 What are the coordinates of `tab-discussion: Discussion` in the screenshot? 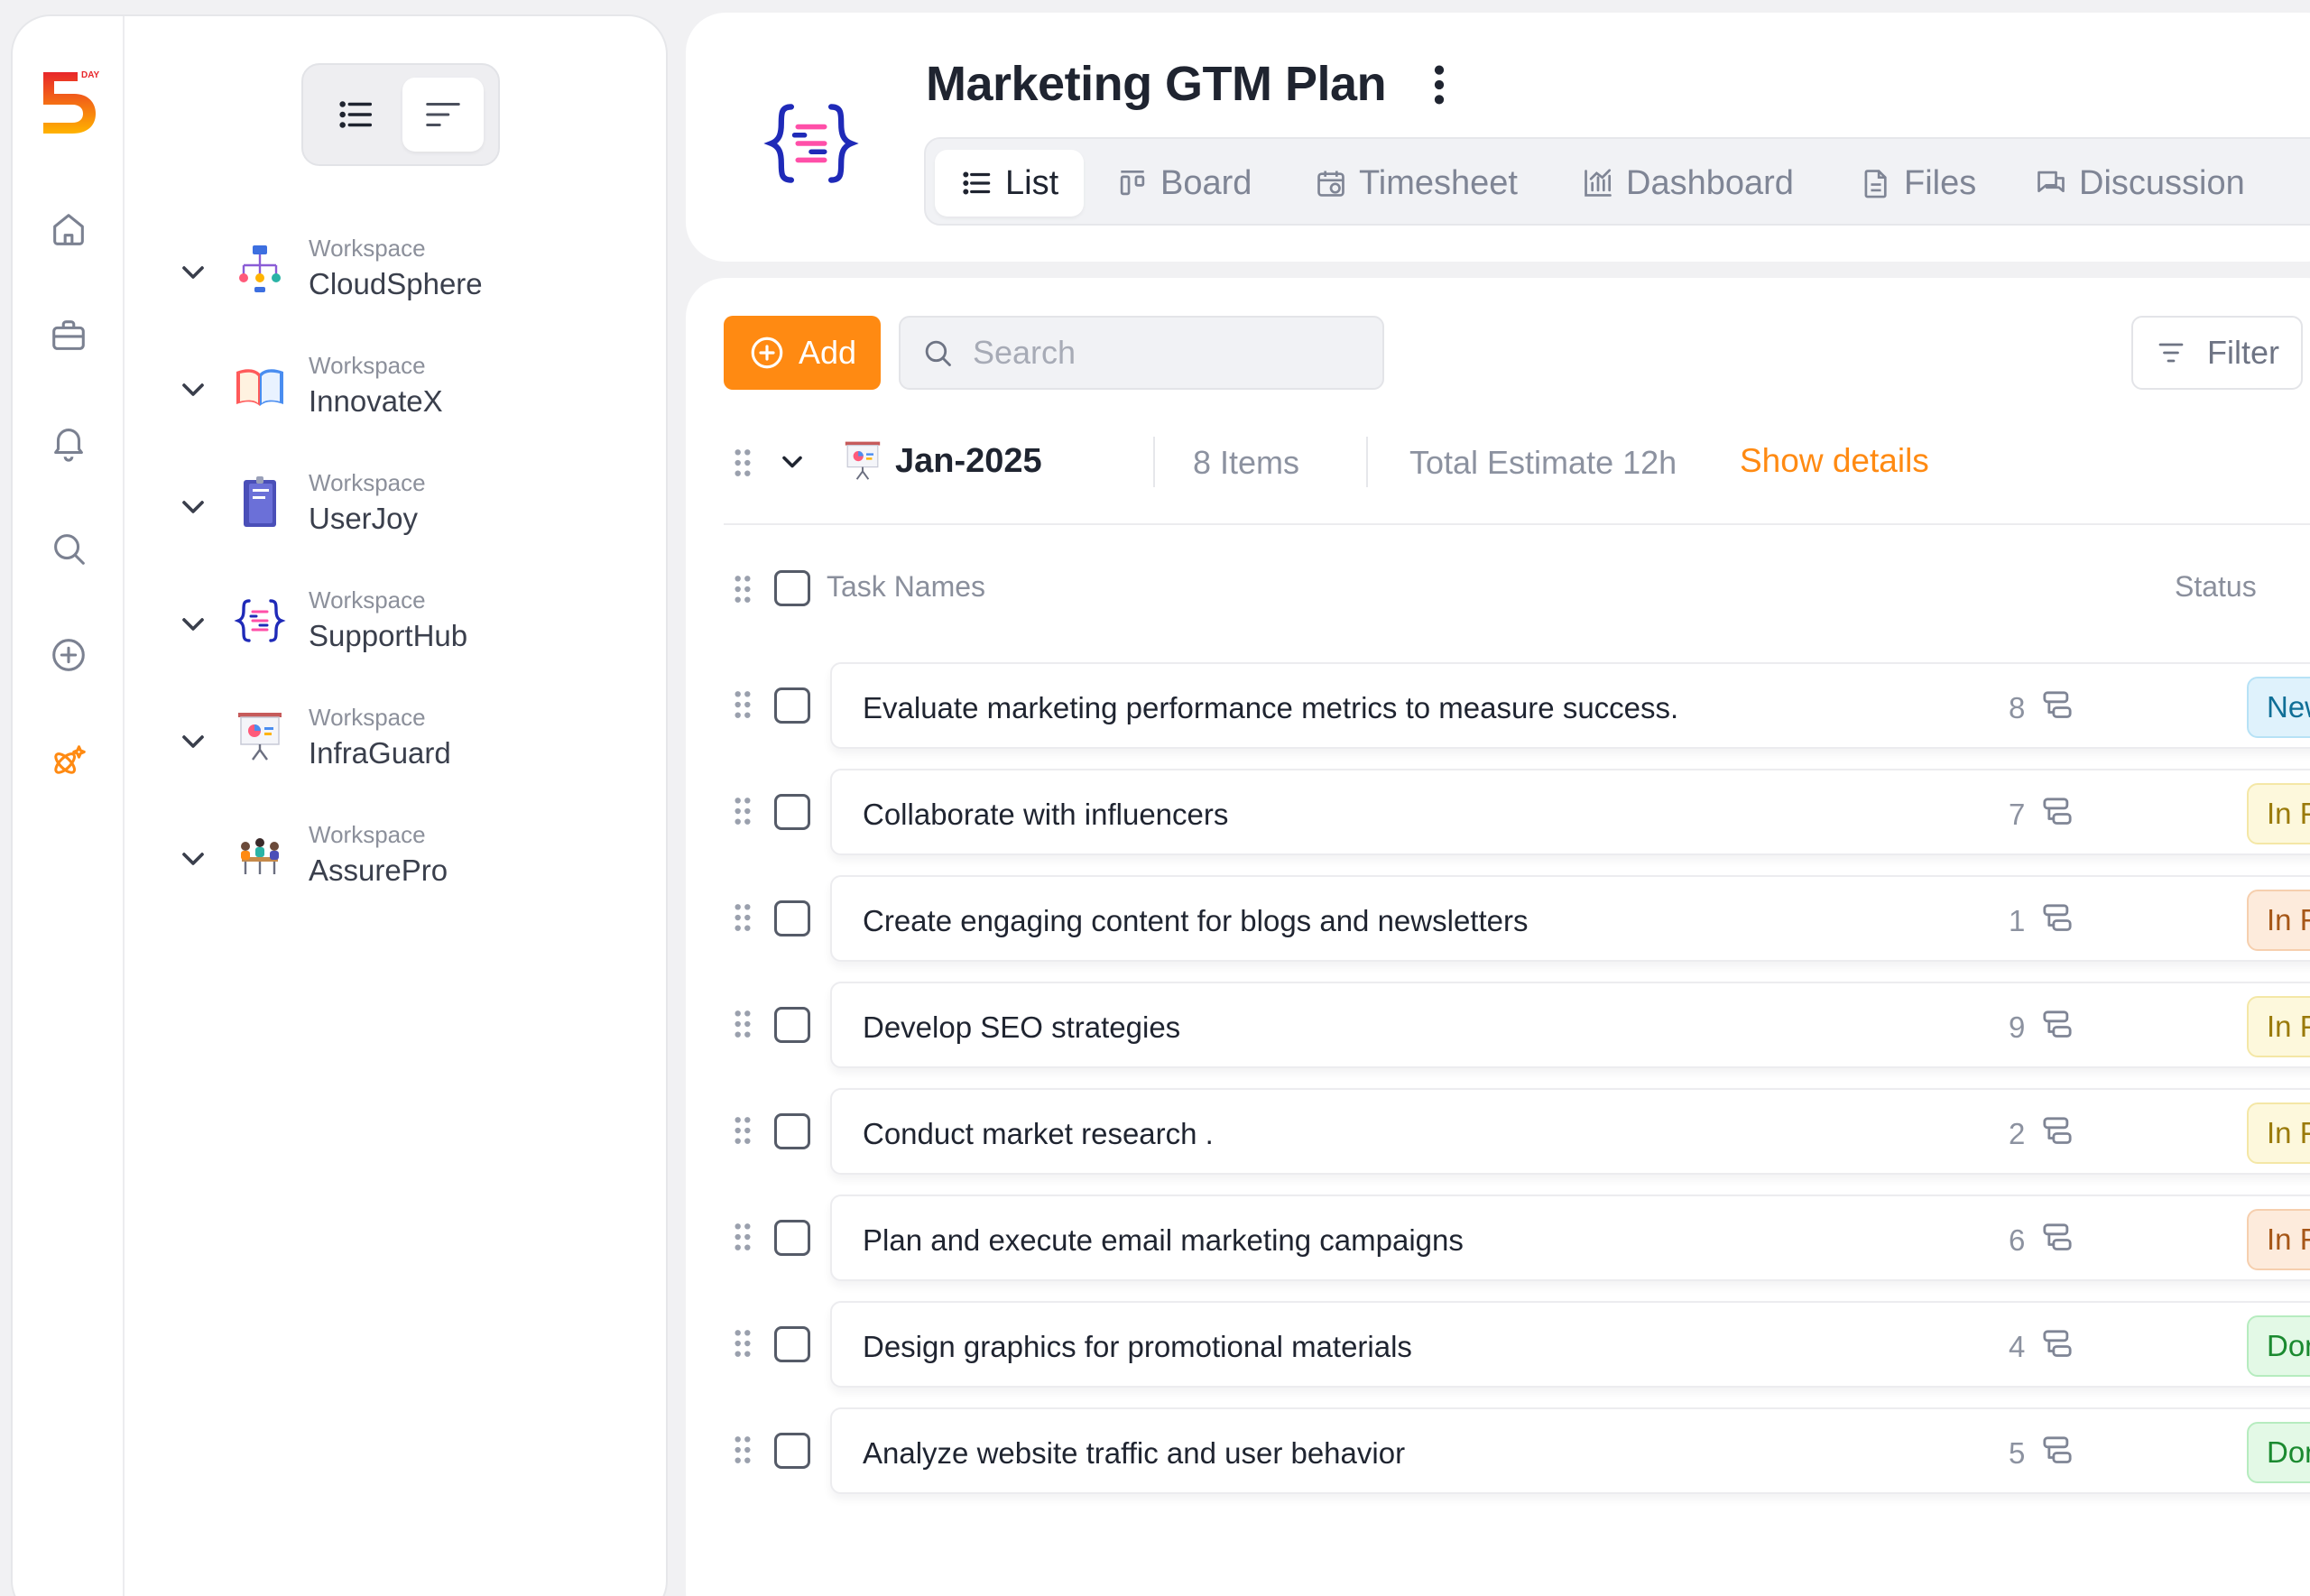 It's located at (2139, 183).